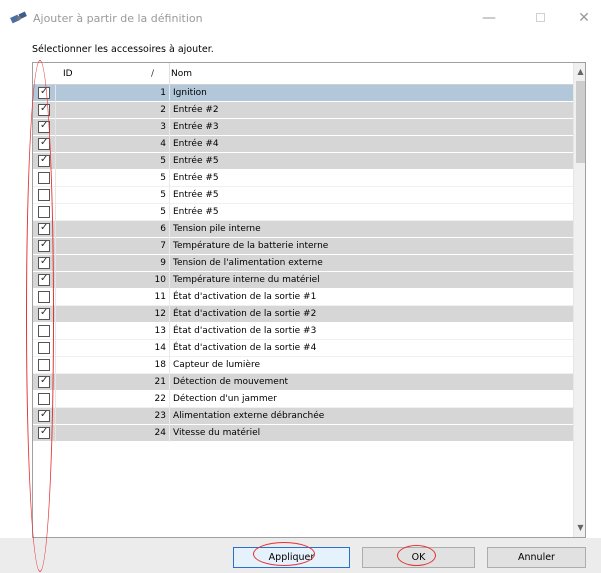 This screenshot has height=573, width=601. Describe the element at coordinates (580, 122) in the screenshot. I see `scroll-thumb` at that location.